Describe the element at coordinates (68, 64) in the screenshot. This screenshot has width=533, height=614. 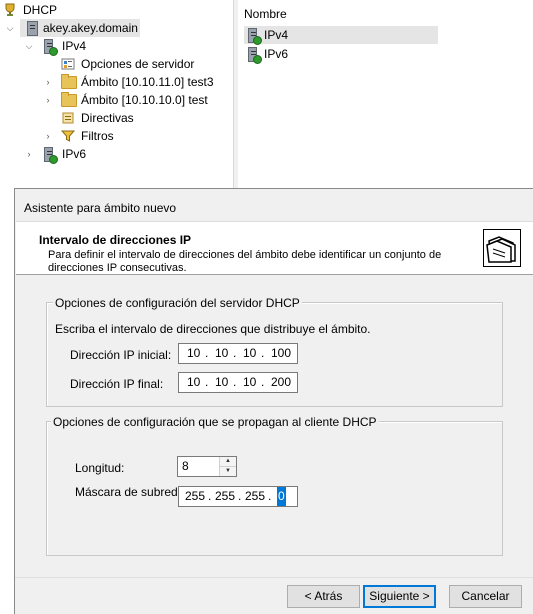
I see `options-icon` at that location.